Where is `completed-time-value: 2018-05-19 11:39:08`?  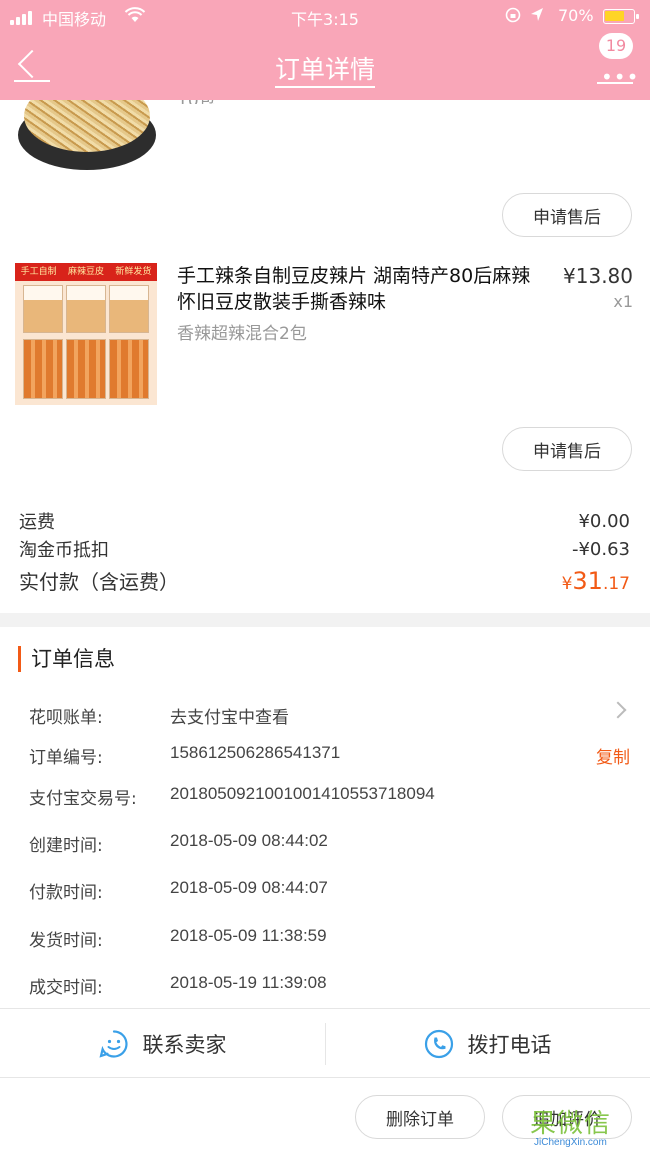 completed-time-value: 2018-05-19 11:39:08 is located at coordinates (248, 982).